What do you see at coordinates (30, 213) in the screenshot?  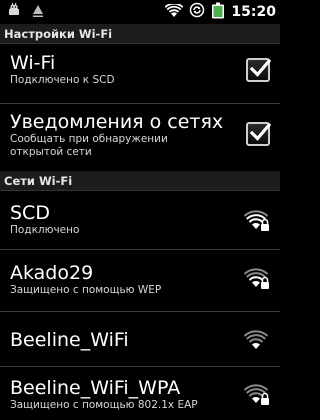 I see `network-name: SCD` at bounding box center [30, 213].